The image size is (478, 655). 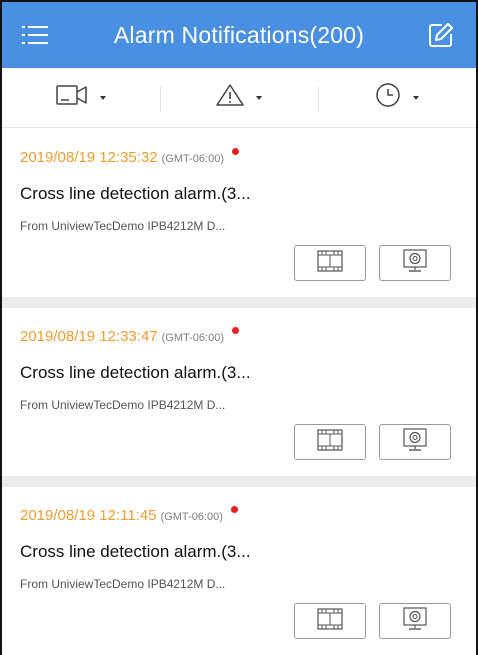 I want to click on device-filter, so click(x=81, y=97).